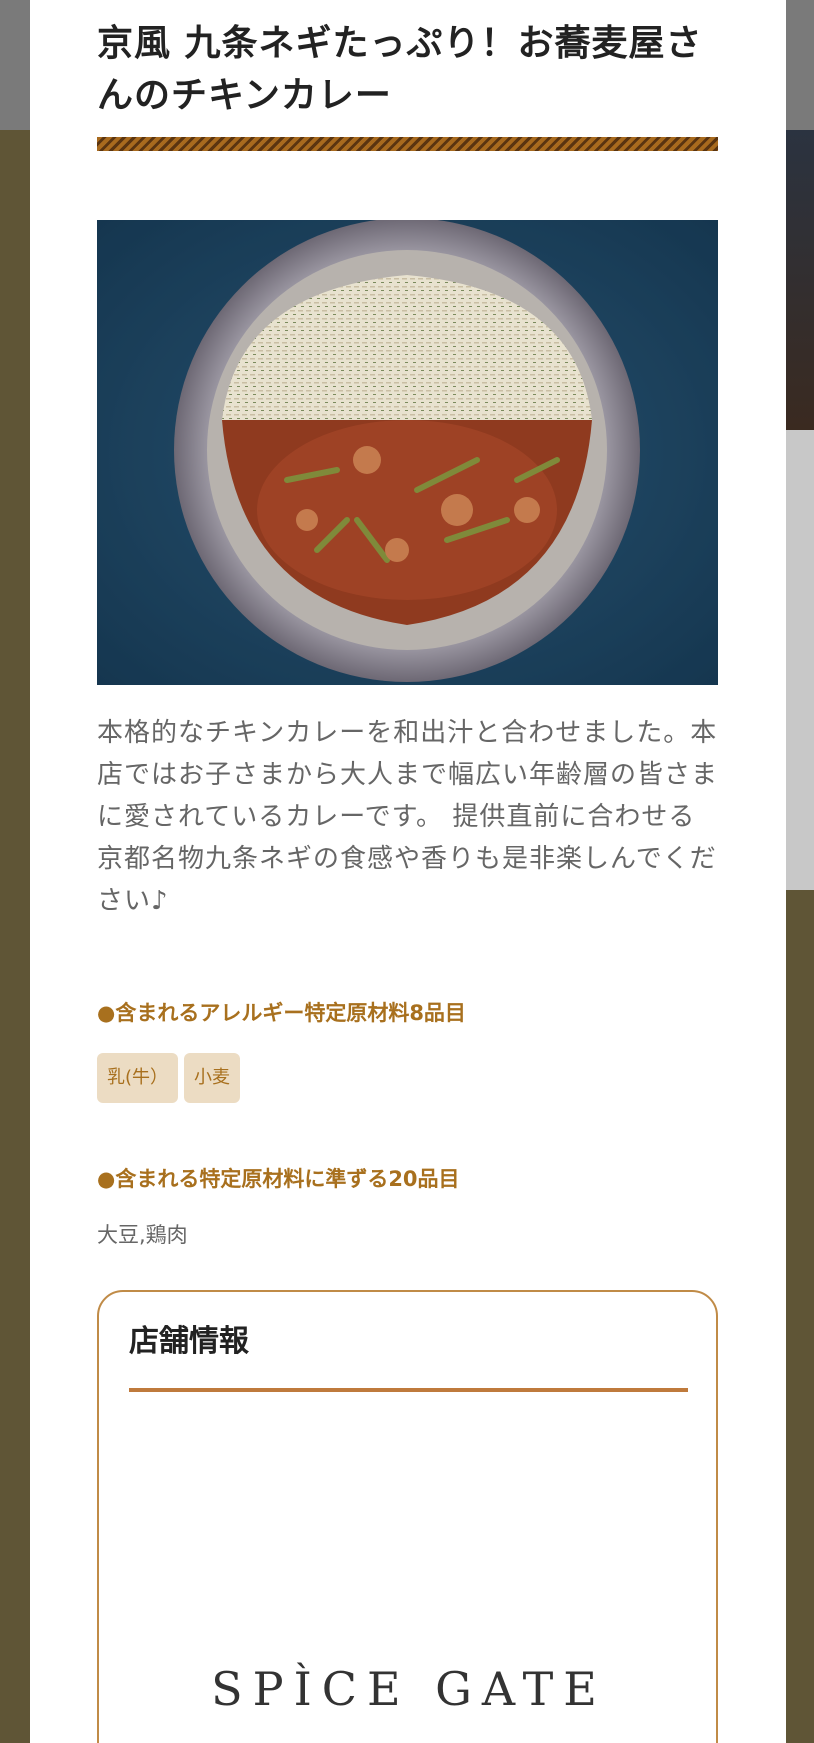 Image resolution: width=814 pixels, height=1743 pixels. I want to click on store-logo: SPÌCE GATE, so click(409, 1689).